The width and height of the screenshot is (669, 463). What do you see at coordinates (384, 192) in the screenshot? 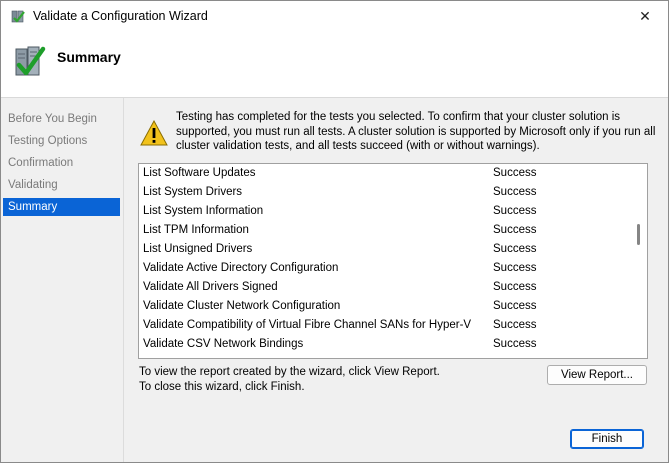
I see `list-item: List System Drivers Success` at bounding box center [384, 192].